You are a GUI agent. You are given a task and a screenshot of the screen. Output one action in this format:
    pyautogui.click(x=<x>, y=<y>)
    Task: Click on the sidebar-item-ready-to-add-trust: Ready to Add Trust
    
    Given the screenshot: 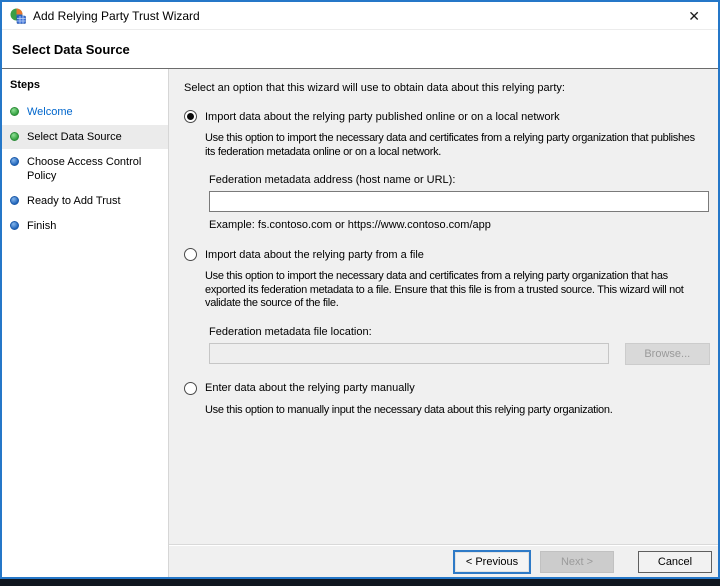 What is the action you would take?
    pyautogui.click(x=85, y=201)
    